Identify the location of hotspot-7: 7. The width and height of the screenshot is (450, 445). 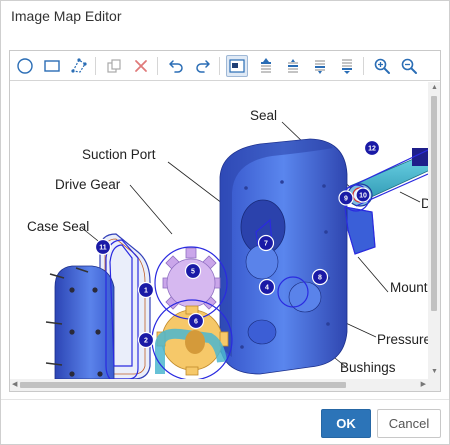
(266, 243).